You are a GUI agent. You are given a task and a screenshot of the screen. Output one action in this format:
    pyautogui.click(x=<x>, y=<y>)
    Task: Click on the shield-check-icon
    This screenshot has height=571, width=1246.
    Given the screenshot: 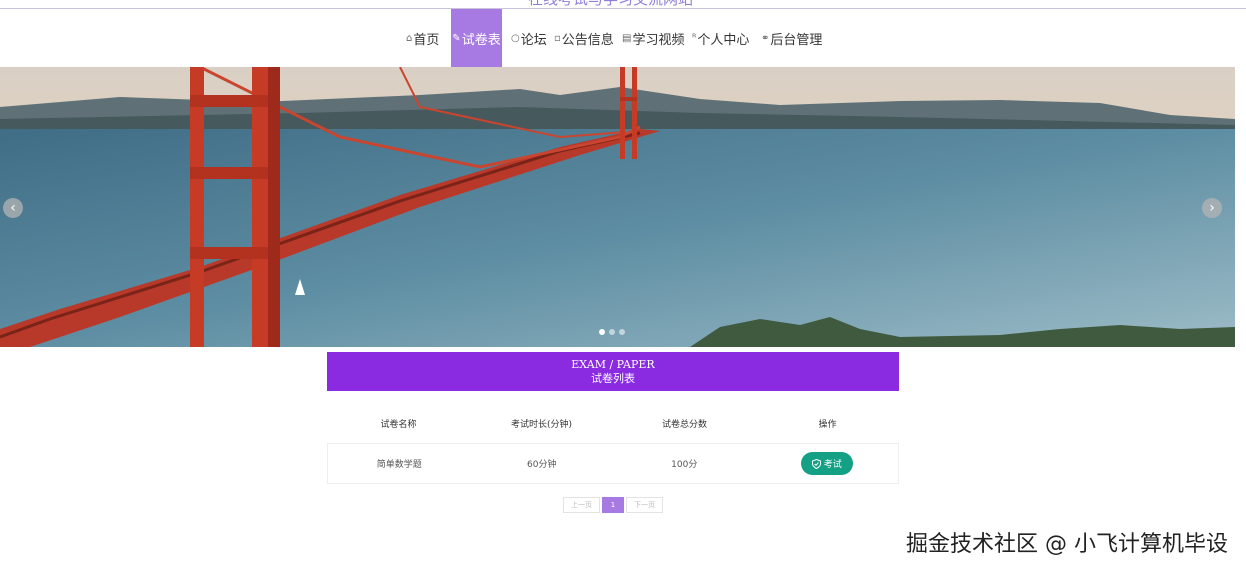 What is the action you would take?
    pyautogui.click(x=816, y=463)
    